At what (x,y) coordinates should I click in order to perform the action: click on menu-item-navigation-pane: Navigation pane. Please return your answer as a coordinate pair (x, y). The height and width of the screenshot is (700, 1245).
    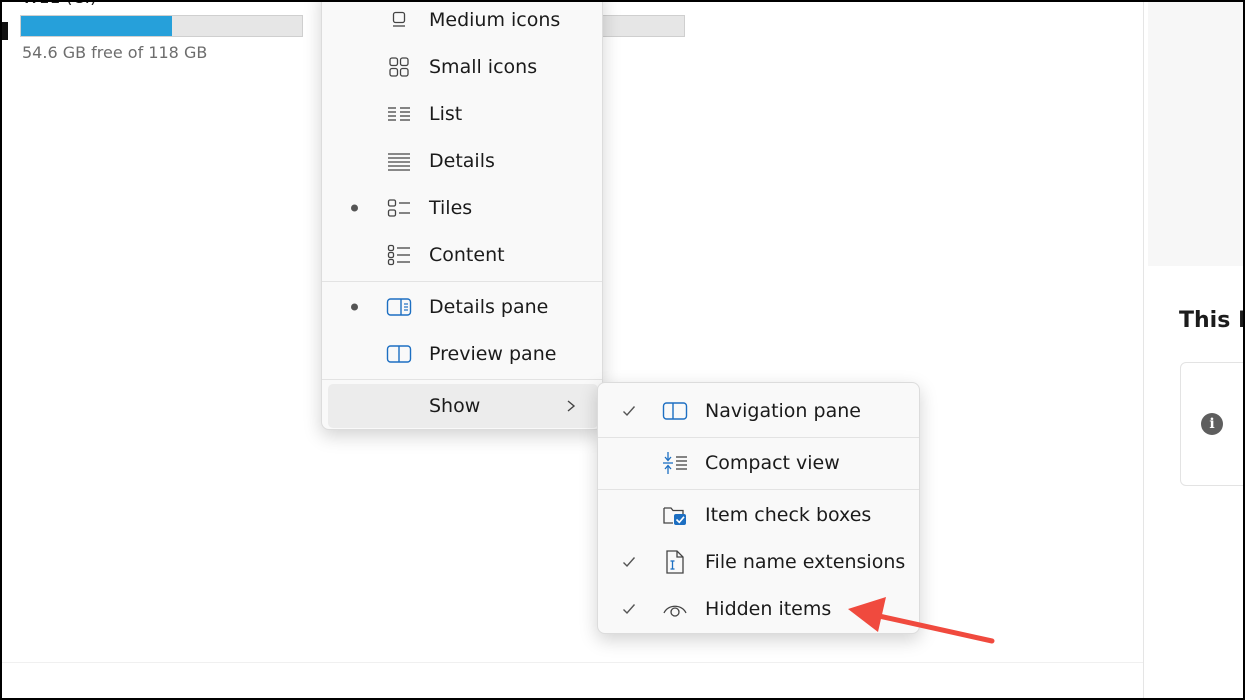
    Looking at the image, I should click on (758, 411).